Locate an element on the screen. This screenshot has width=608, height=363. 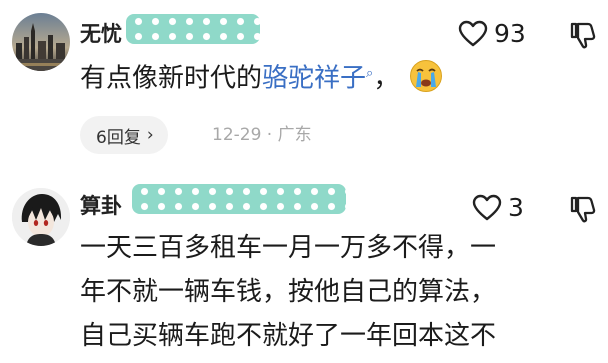
city-skyline-avatar-icon is located at coordinates (41, 42).